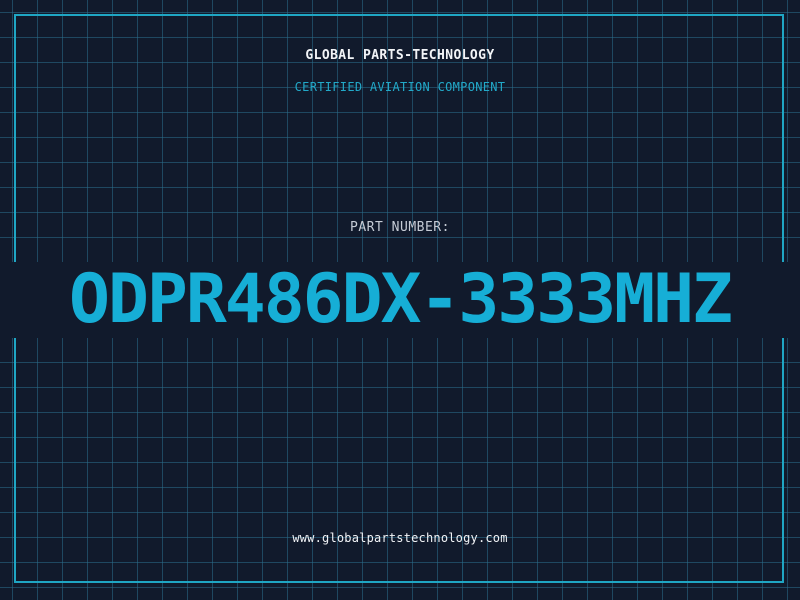 This screenshot has width=800, height=600. Describe the element at coordinates (400, 227) in the screenshot. I see `part-number-label: PART NUMBER:` at that location.